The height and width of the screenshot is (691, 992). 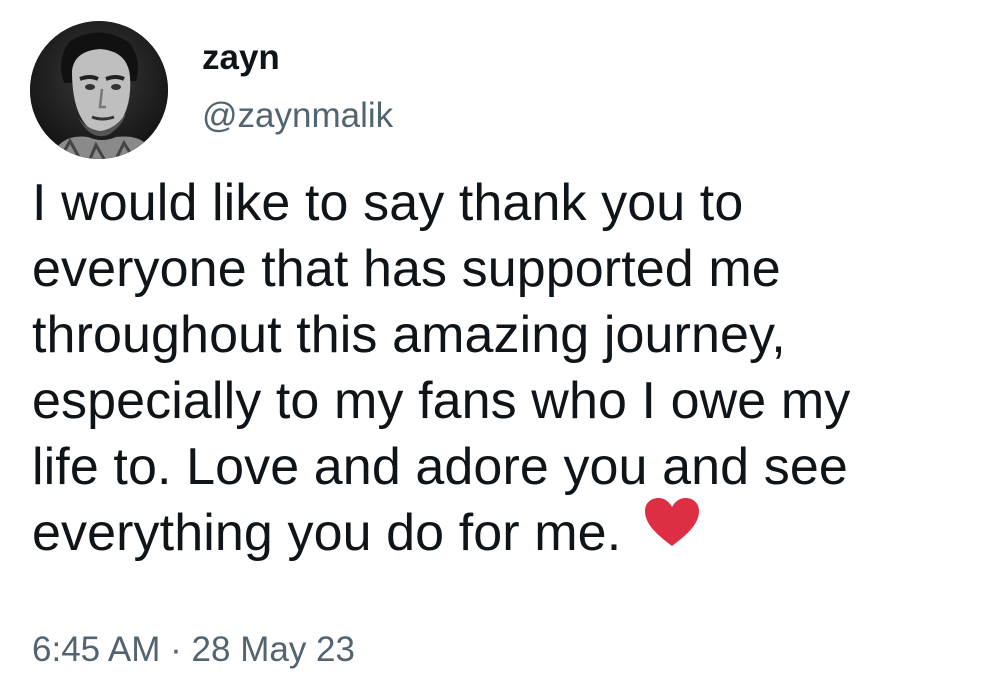 I want to click on avatar-photo, so click(x=99, y=90).